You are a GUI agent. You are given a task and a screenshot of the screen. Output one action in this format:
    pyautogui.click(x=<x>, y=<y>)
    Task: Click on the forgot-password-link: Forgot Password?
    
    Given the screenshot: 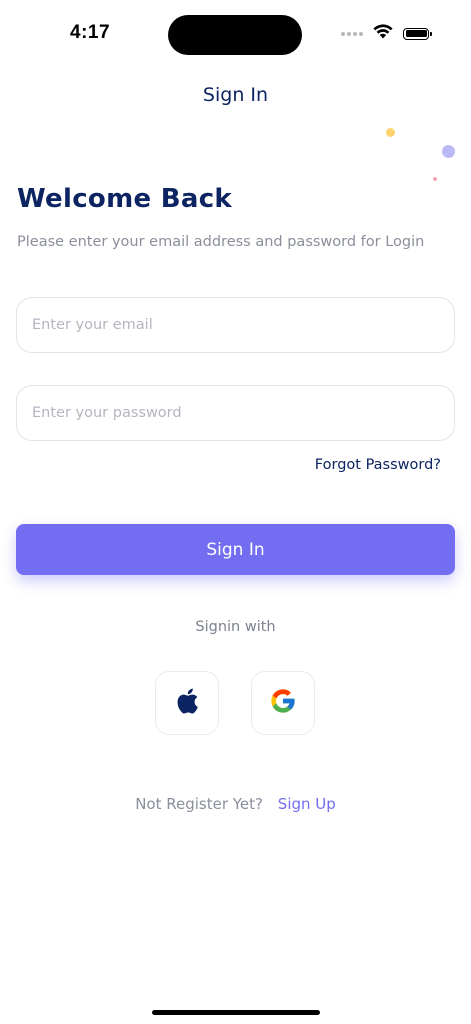 What is the action you would take?
    pyautogui.click(x=378, y=465)
    